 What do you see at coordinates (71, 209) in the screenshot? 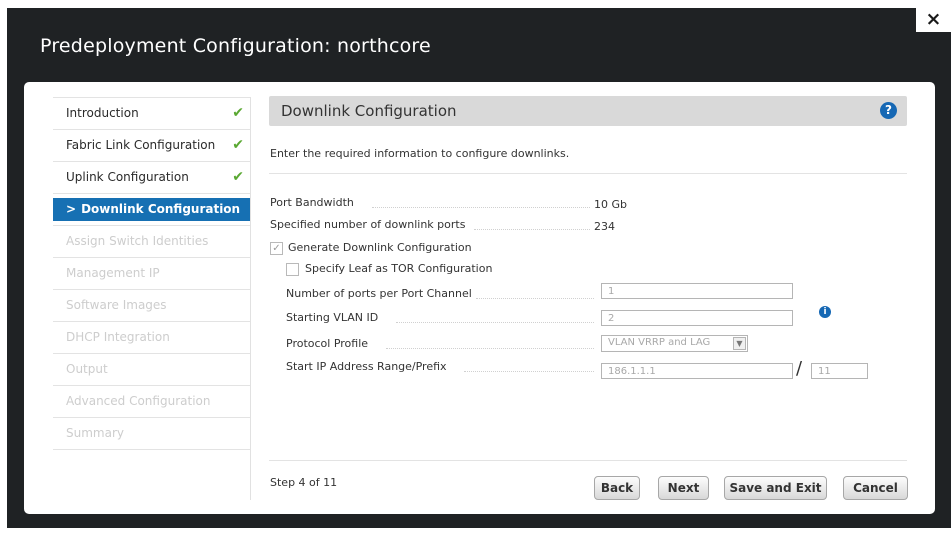
I see `chevron-right-icon: >` at bounding box center [71, 209].